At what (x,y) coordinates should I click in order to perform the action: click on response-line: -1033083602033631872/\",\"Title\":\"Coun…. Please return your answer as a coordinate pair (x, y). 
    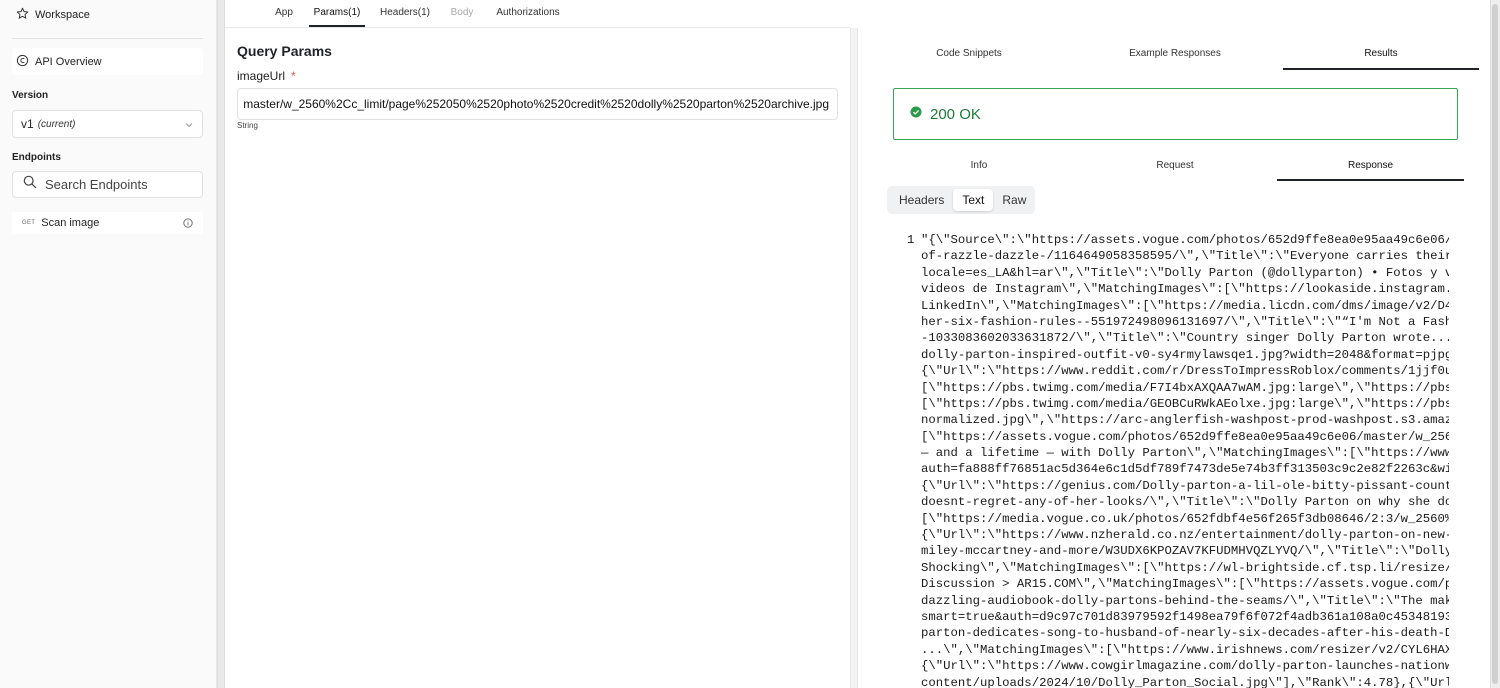
    Looking at the image, I should click on (1185, 338).